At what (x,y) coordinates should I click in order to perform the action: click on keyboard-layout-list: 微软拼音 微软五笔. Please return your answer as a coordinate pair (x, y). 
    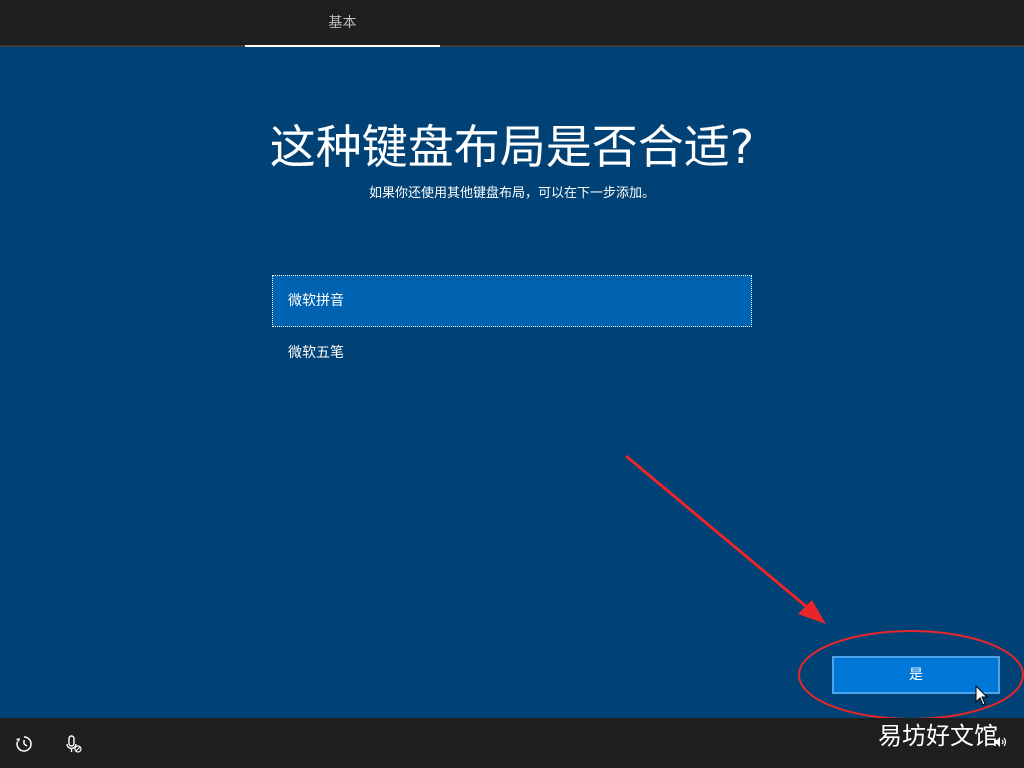
    Looking at the image, I should click on (512, 327).